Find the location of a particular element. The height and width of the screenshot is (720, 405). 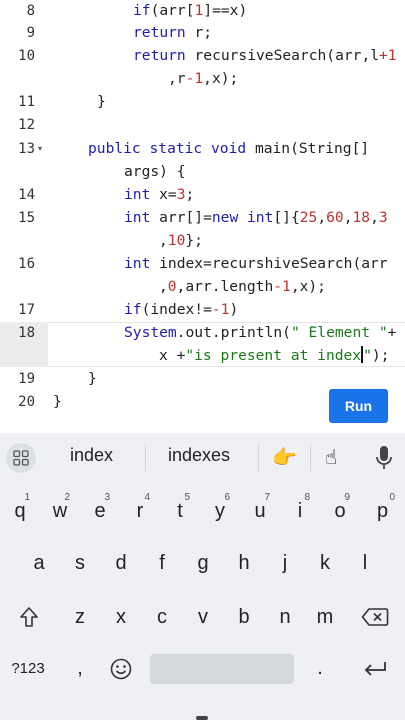

line-number: 9 is located at coordinates (30, 33).